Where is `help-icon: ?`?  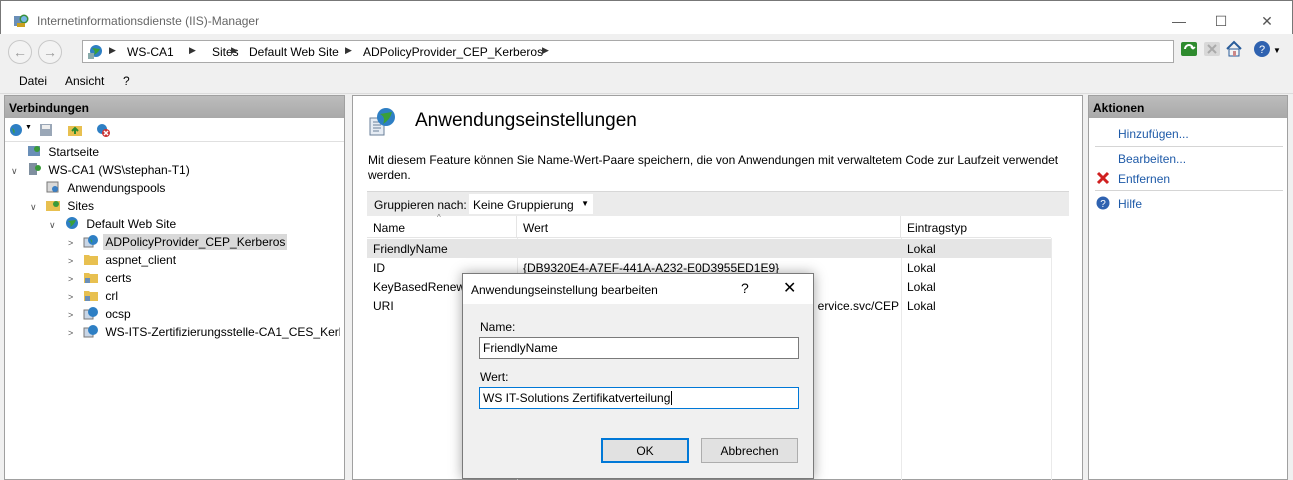 help-icon: ? is located at coordinates (1262, 49).